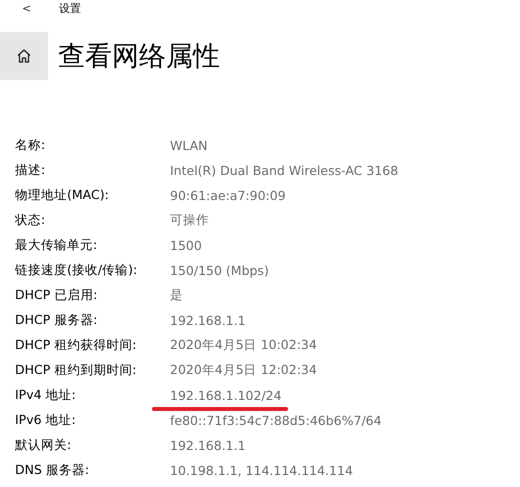 This screenshot has width=520, height=487. I want to click on page-title: 查看网络属性, so click(139, 57).